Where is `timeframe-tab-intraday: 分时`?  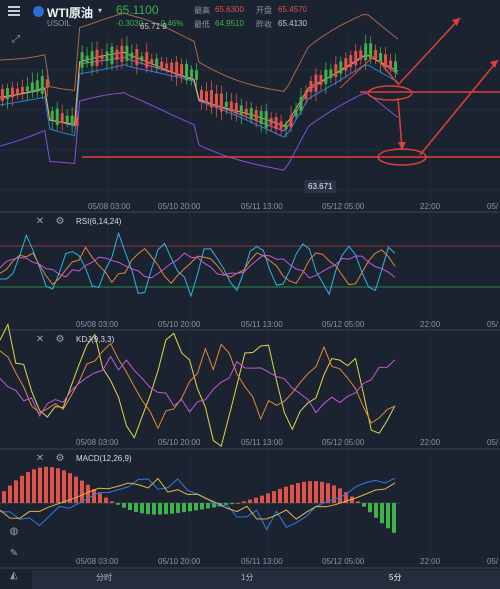 timeframe-tab-intraday: 分时 is located at coordinates (104, 577).